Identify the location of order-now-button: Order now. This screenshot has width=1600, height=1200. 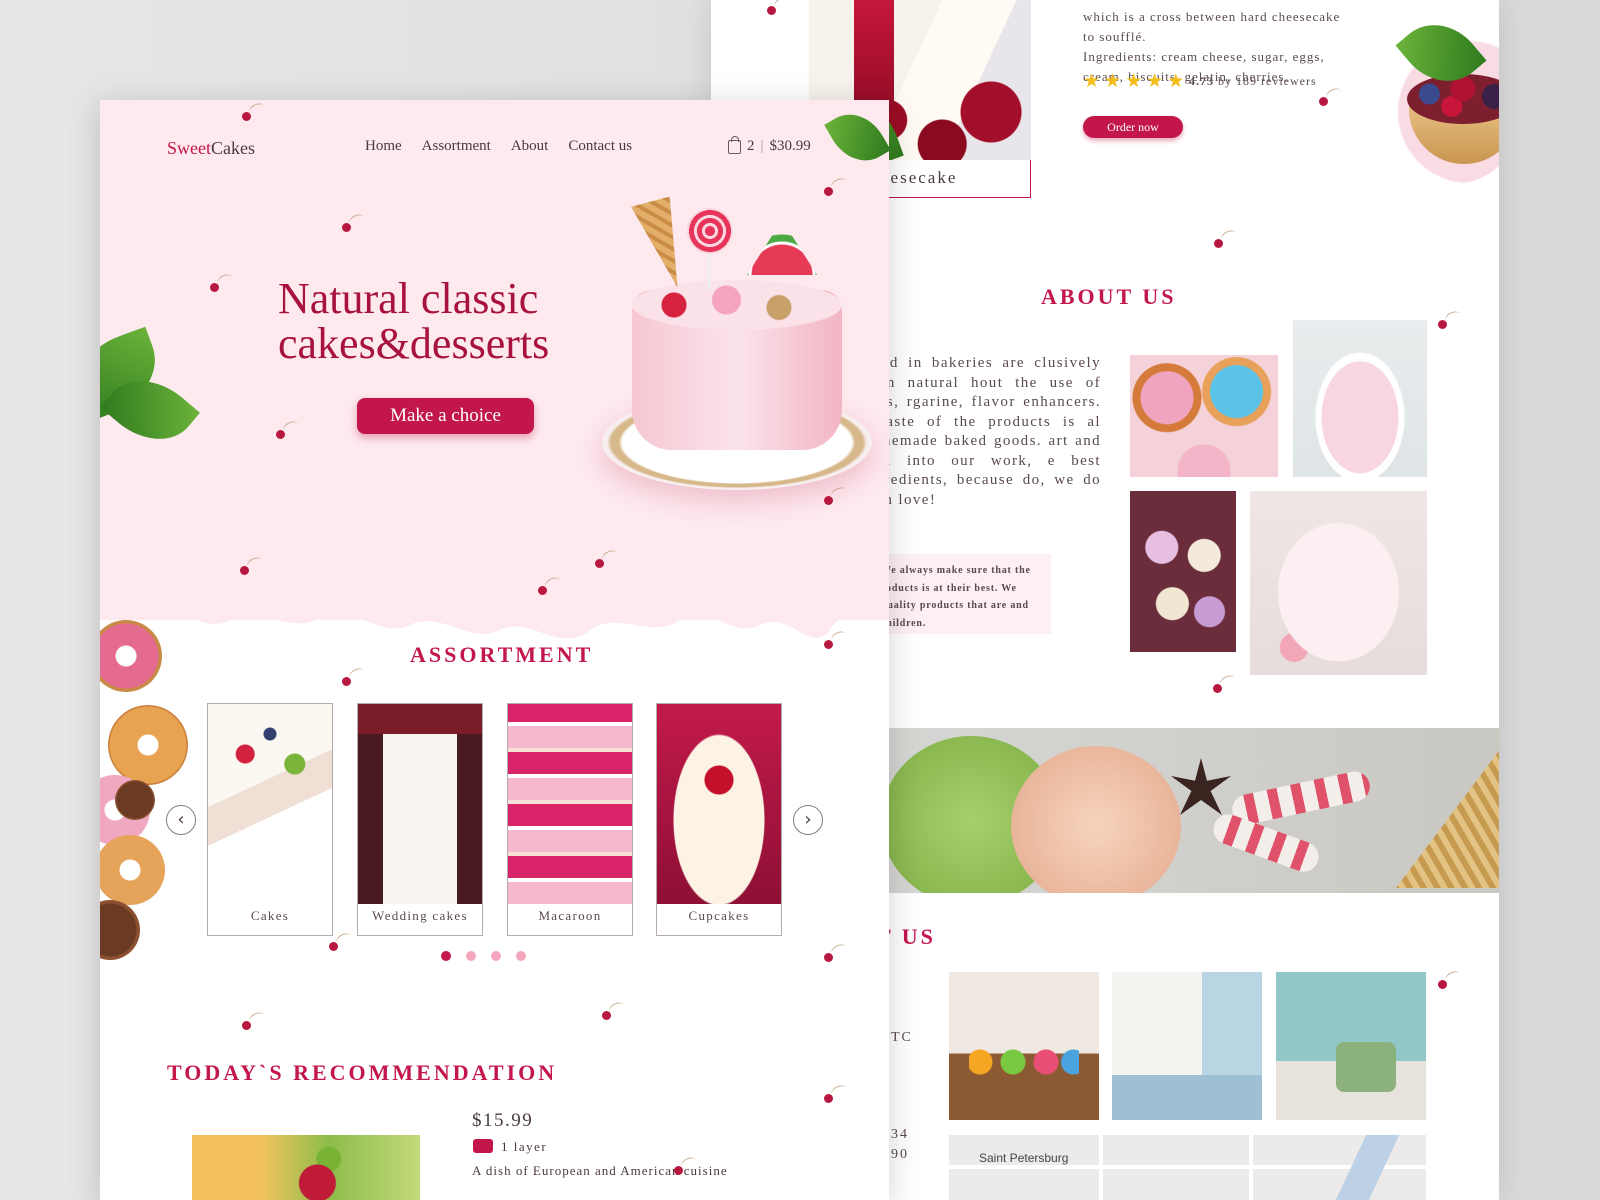
(1133, 127).